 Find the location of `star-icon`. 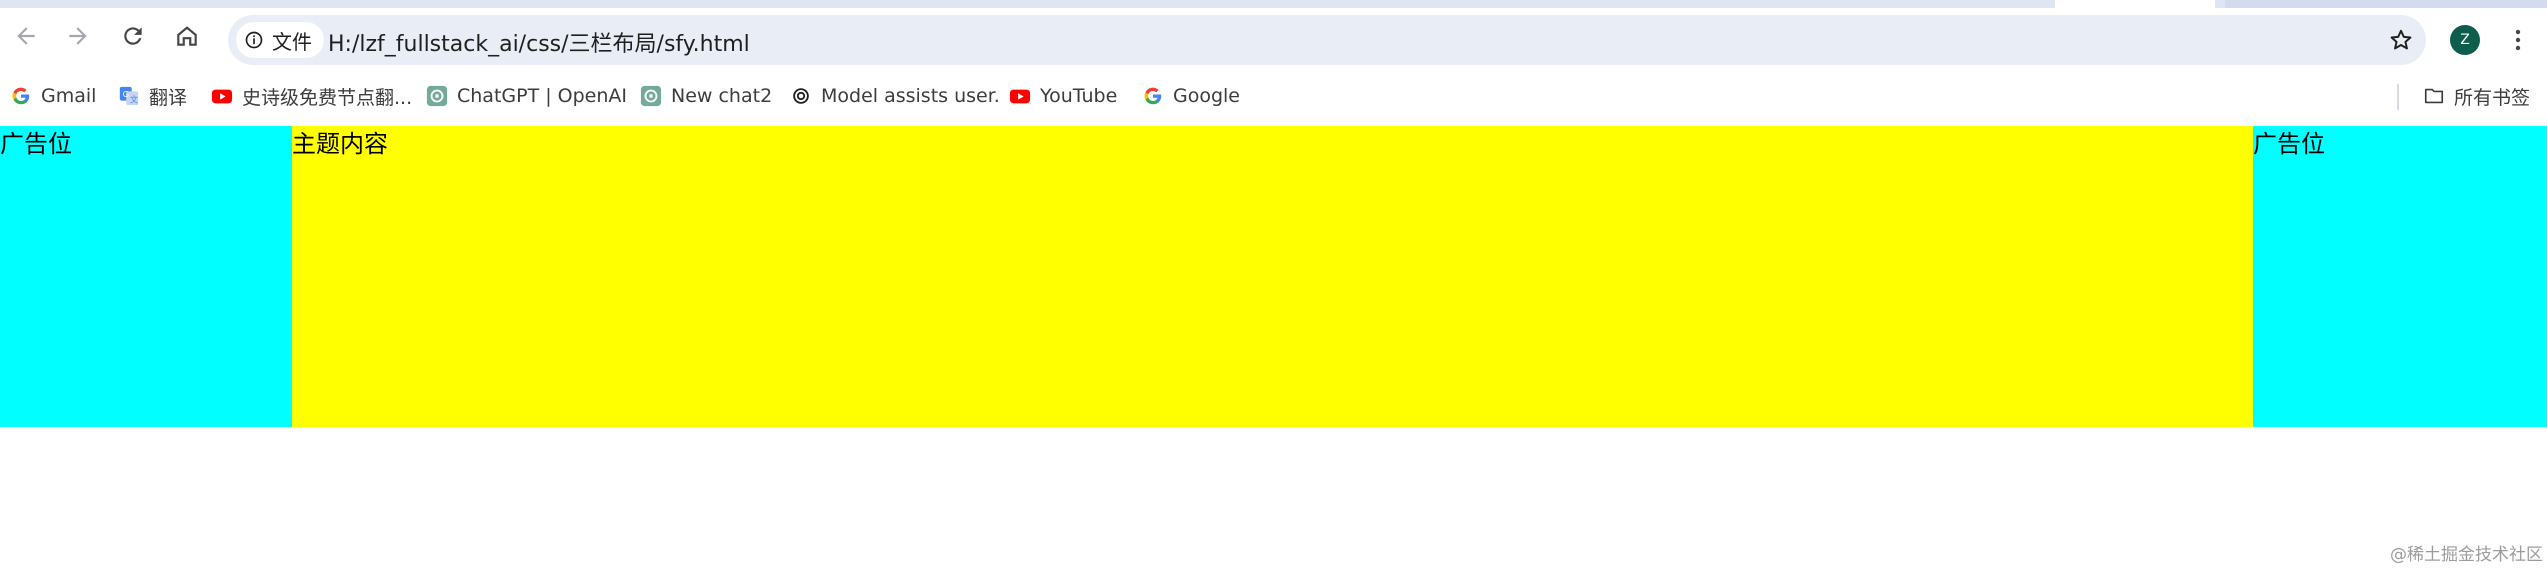

star-icon is located at coordinates (2401, 39).